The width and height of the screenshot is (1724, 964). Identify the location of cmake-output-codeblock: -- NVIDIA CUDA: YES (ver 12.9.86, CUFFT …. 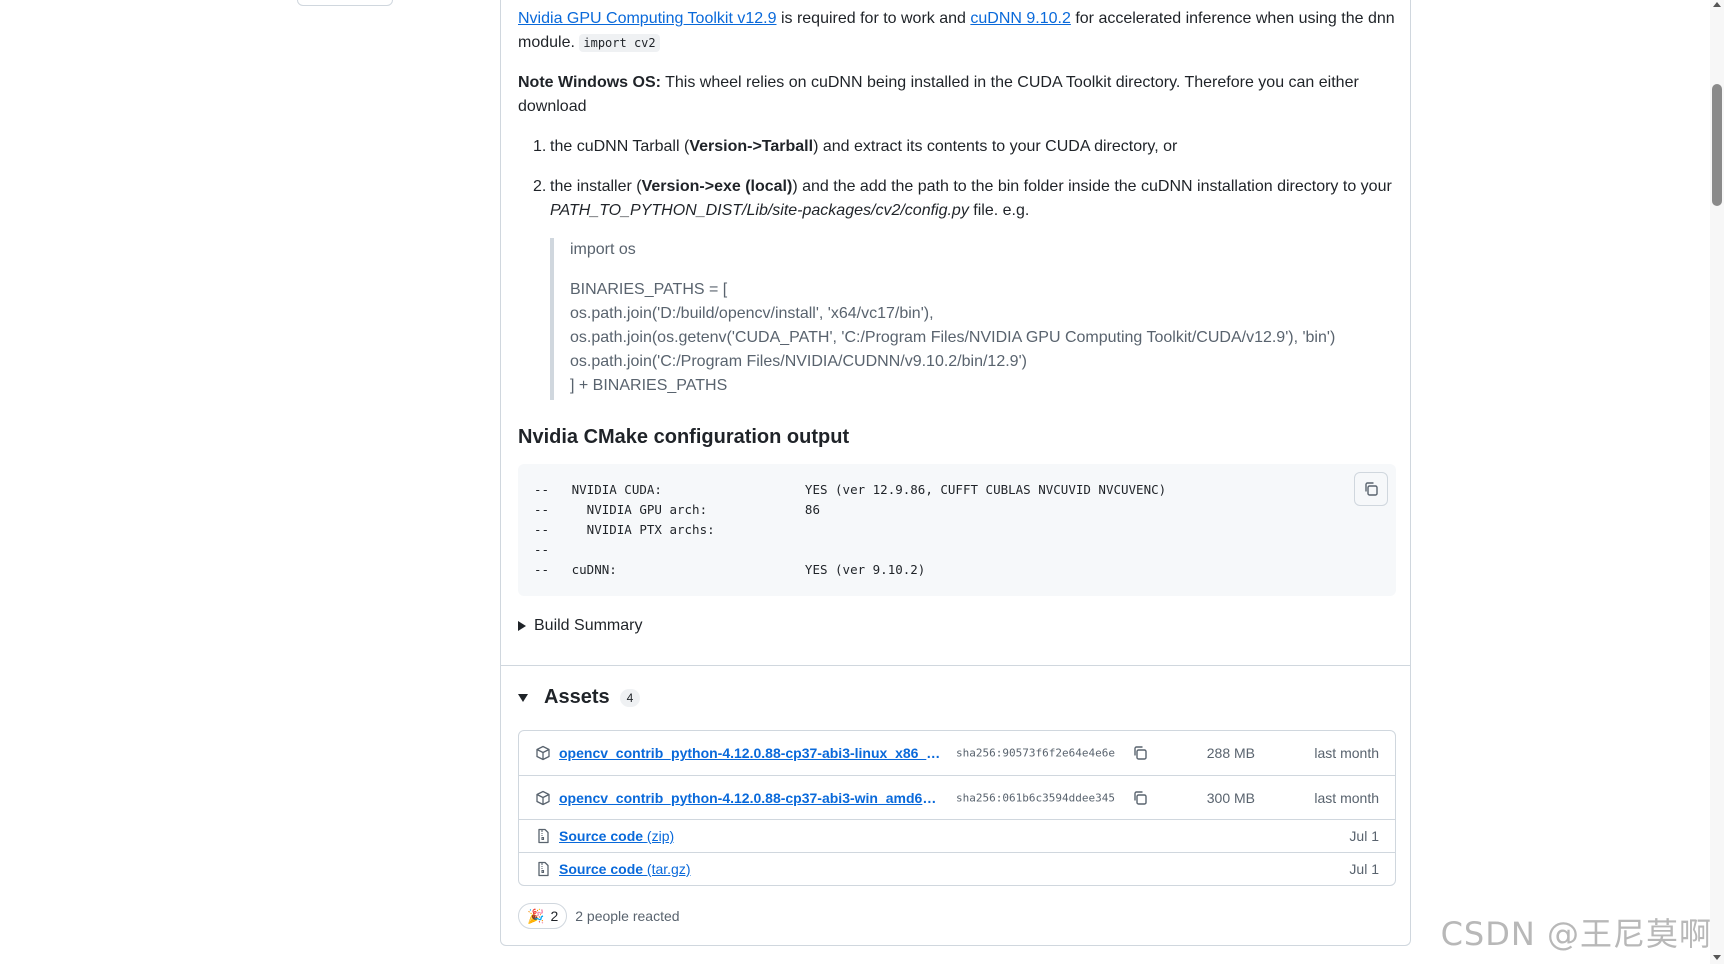
(957, 530).